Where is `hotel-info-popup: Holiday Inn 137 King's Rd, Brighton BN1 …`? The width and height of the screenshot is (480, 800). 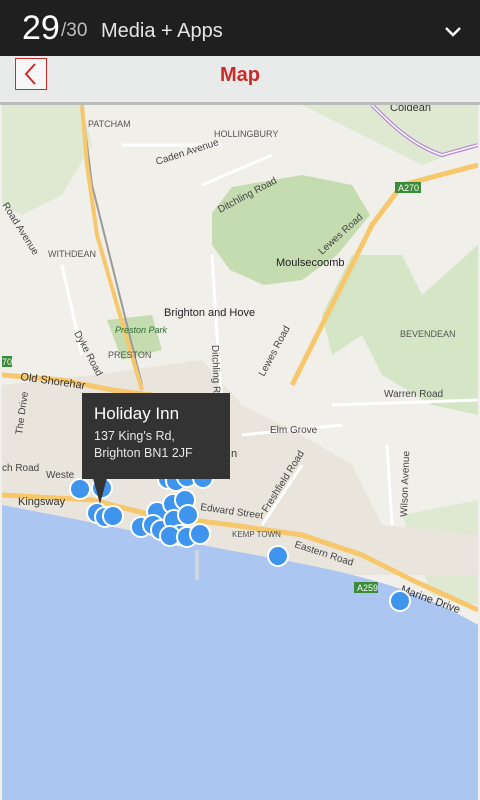
hotel-info-popup: Holiday Inn 137 King's Rd, Brighton BN1 … is located at coordinates (156, 436).